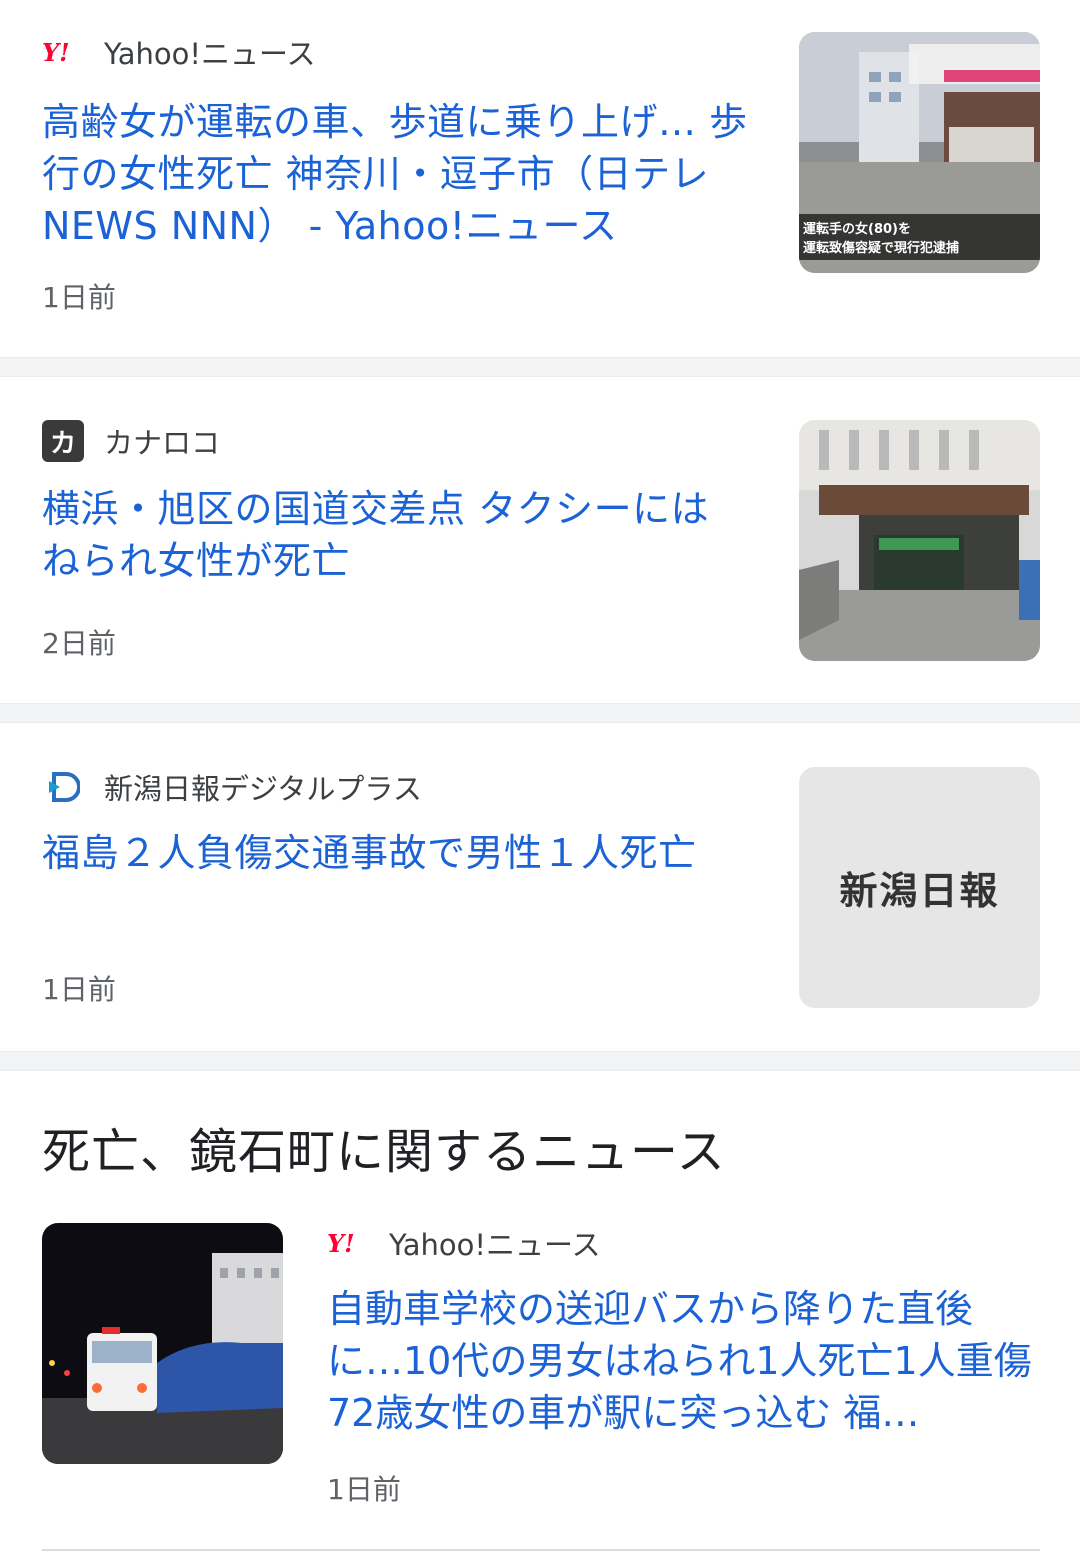 This screenshot has width=1080, height=1567. Describe the element at coordinates (384, 1152) in the screenshot. I see `section-title: 死亡、鏡石町に関するニュース` at that location.